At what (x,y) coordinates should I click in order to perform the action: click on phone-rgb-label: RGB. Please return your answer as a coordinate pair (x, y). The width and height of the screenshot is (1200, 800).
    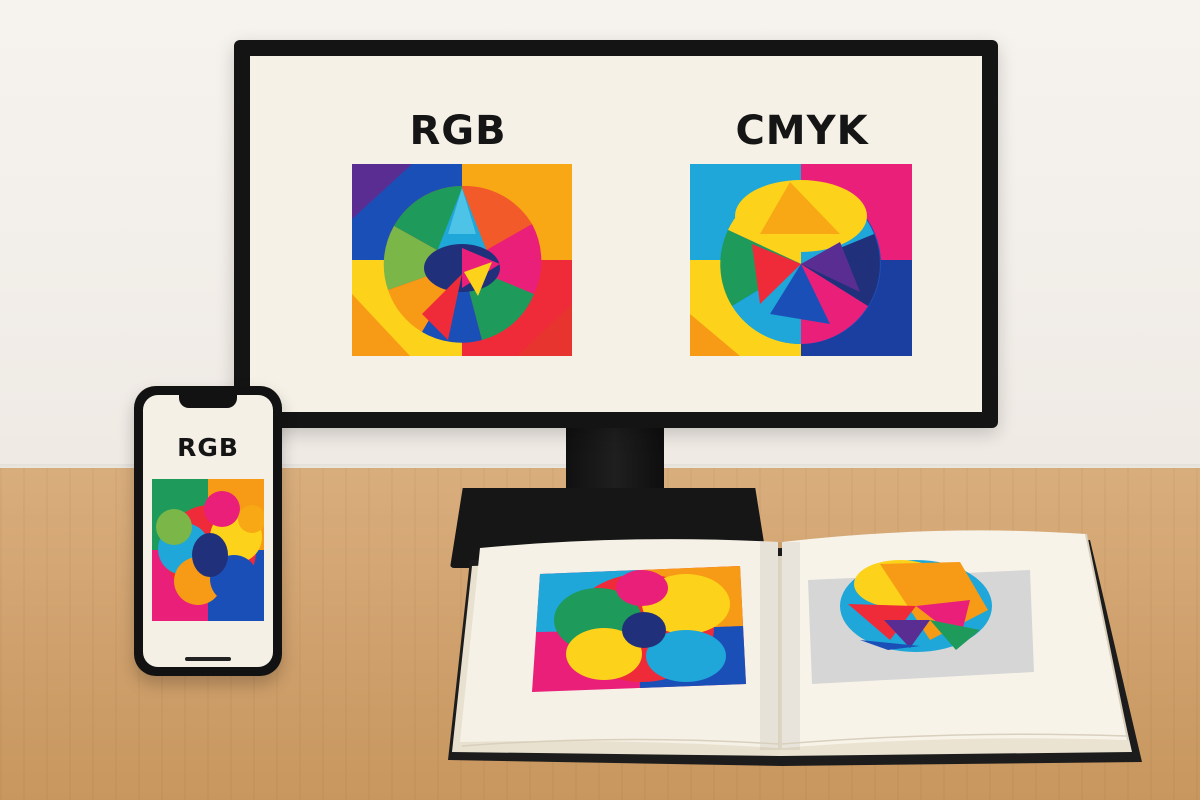
    Looking at the image, I should click on (208, 447).